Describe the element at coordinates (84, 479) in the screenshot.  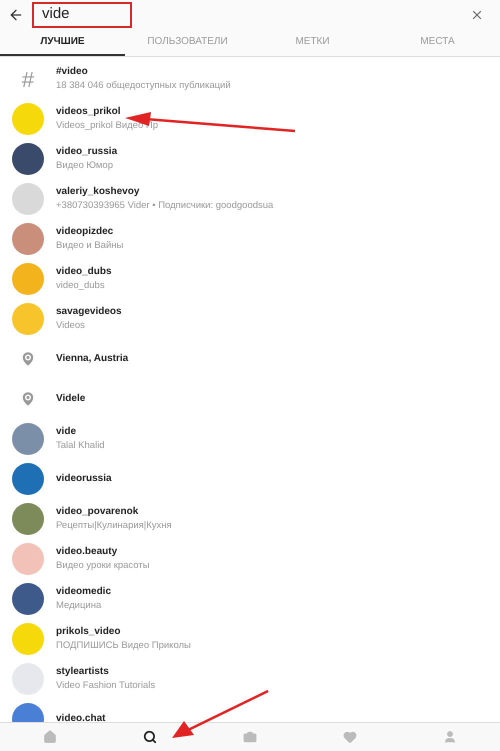
I see `result-title: videorussia` at that location.